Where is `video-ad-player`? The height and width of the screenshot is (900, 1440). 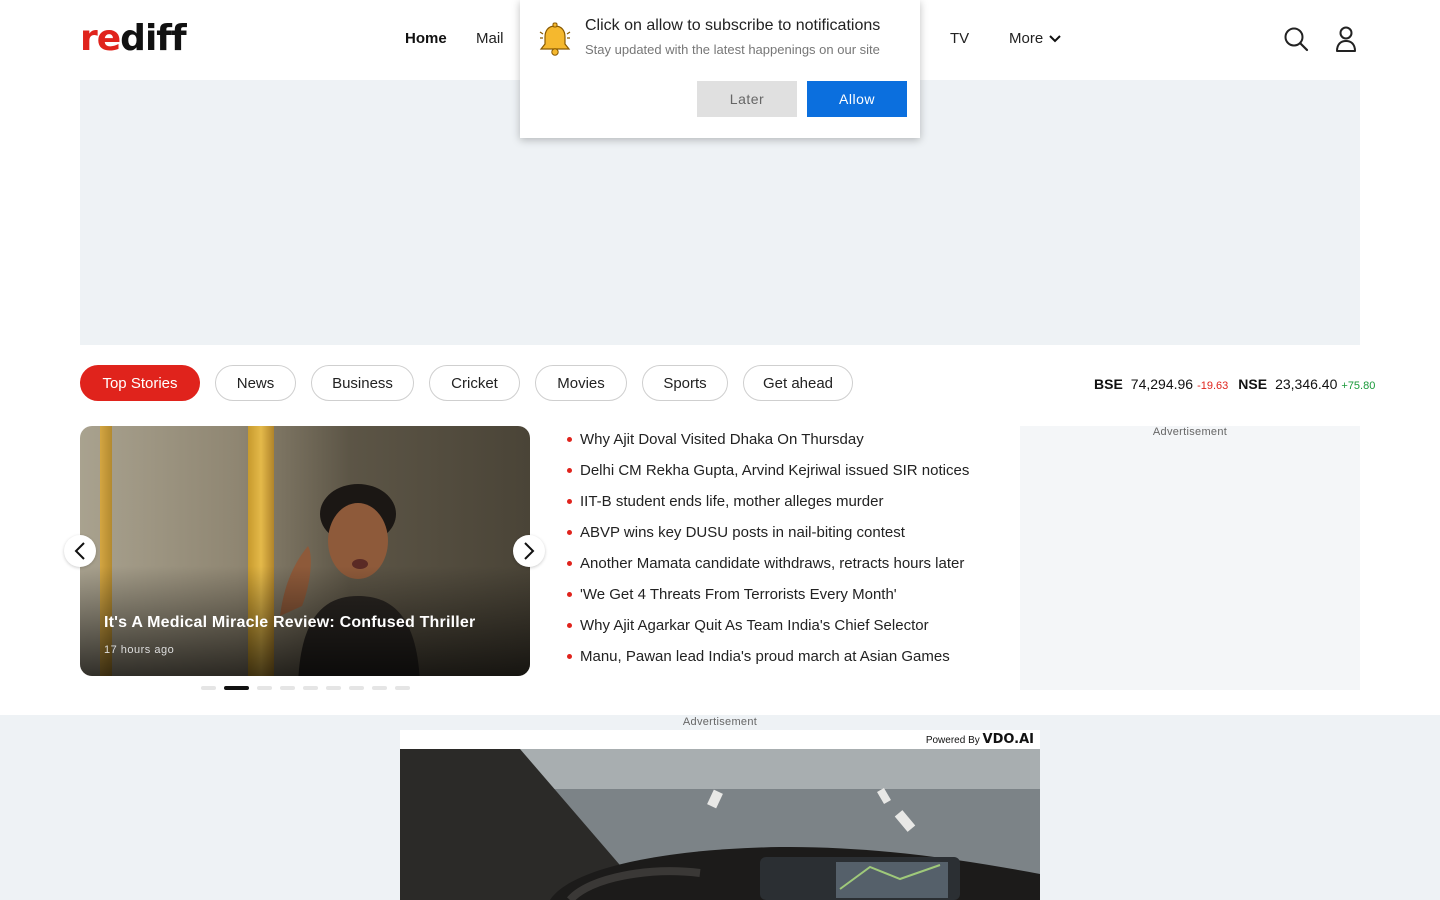
video-ad-player is located at coordinates (720, 824).